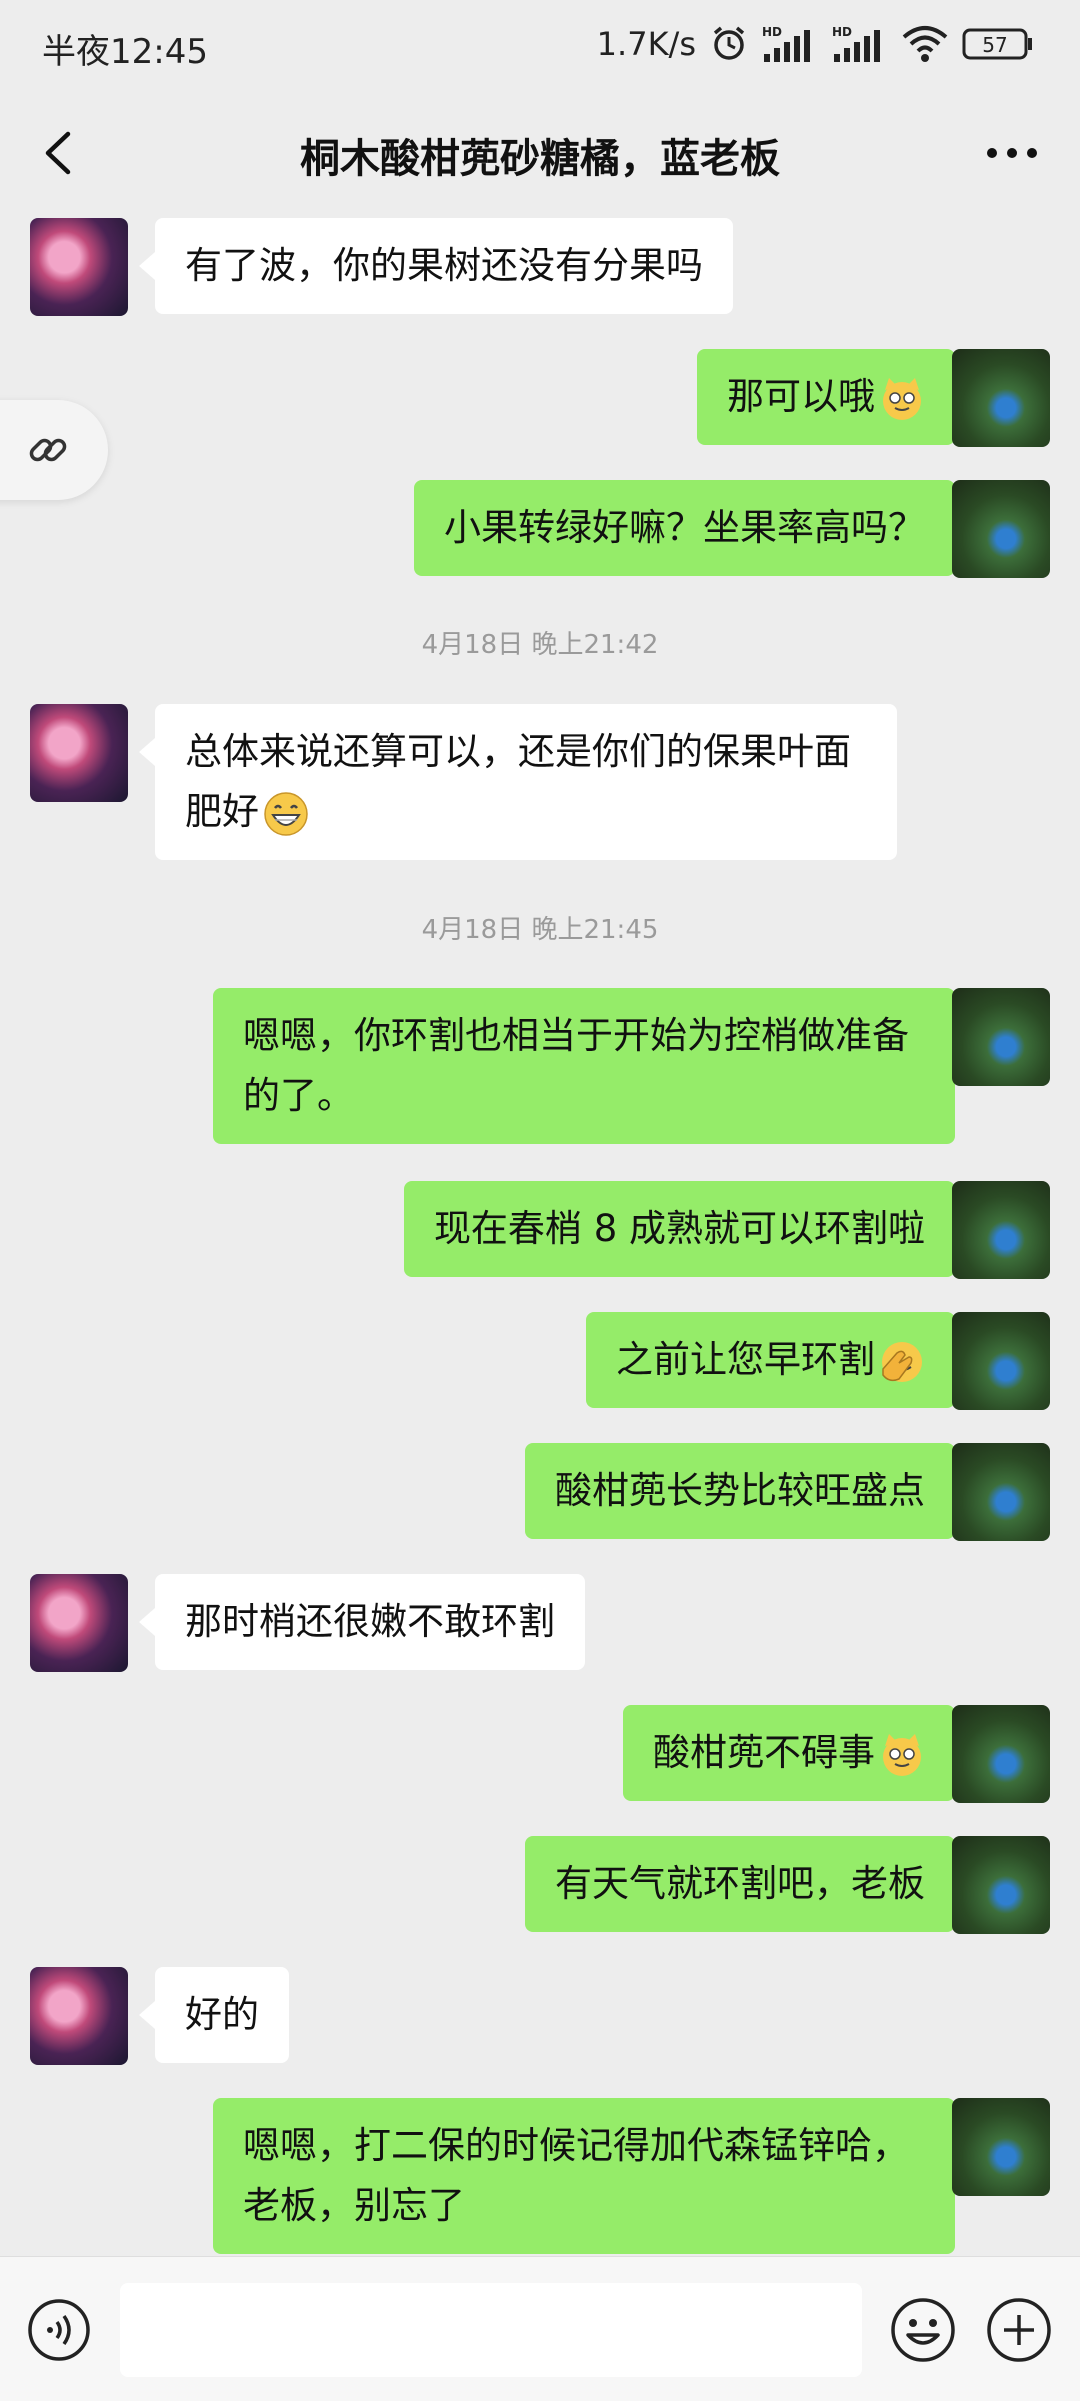  I want to click on message-bubble: 那可以哦, so click(834, 397).